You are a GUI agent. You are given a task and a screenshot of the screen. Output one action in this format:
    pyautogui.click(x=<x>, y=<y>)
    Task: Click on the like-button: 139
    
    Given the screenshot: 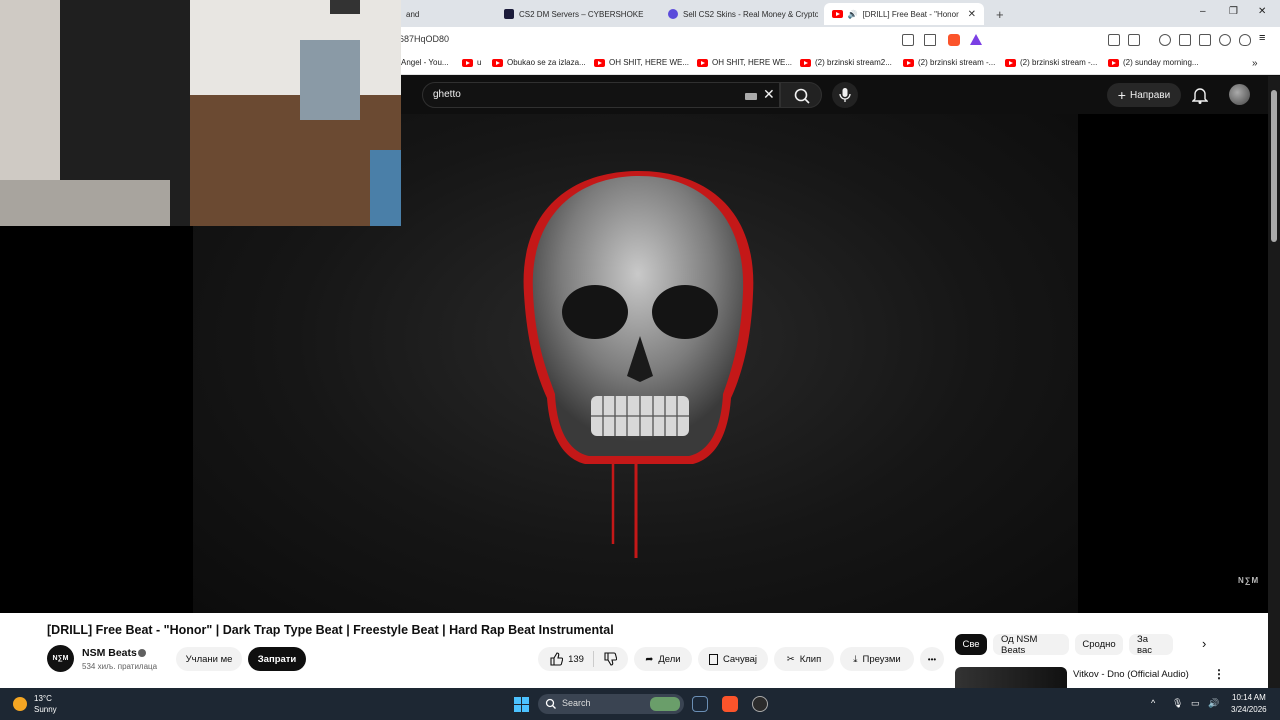 What is the action you would take?
    pyautogui.click(x=566, y=659)
    